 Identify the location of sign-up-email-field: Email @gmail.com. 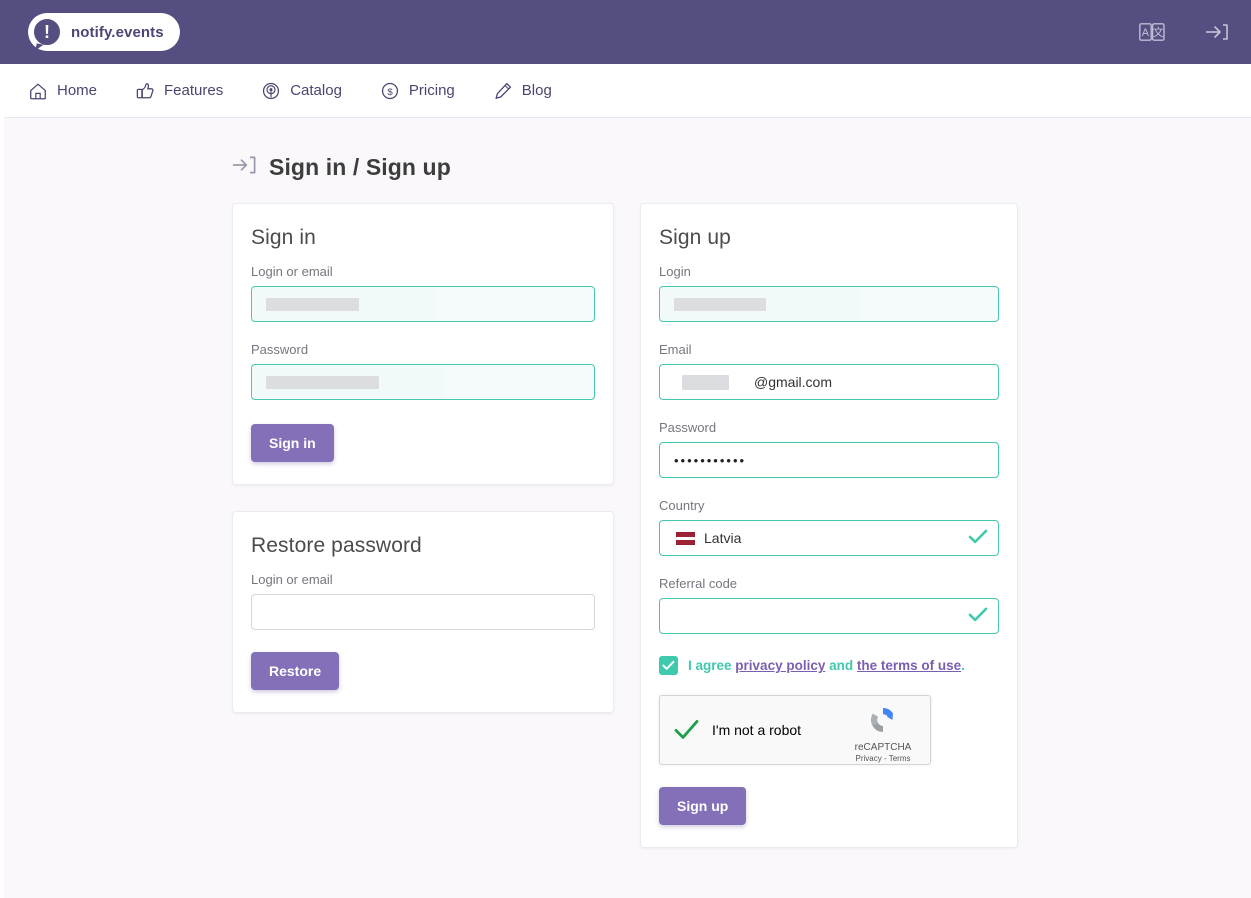
(829, 371).